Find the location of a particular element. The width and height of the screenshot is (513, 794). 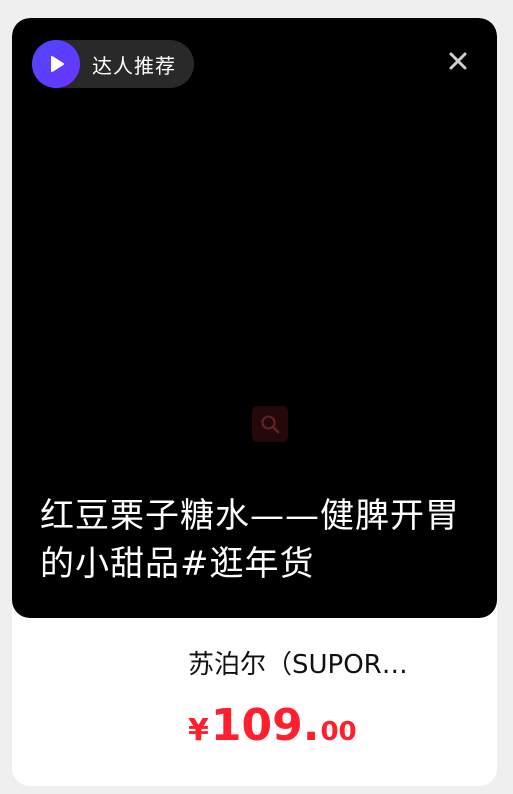

play-icon is located at coordinates (56, 64).